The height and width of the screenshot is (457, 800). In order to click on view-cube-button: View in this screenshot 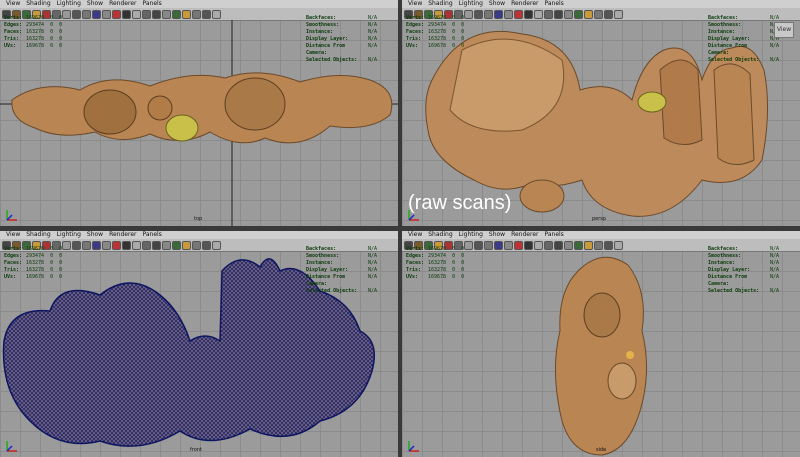, I will do `click(784, 30)`.